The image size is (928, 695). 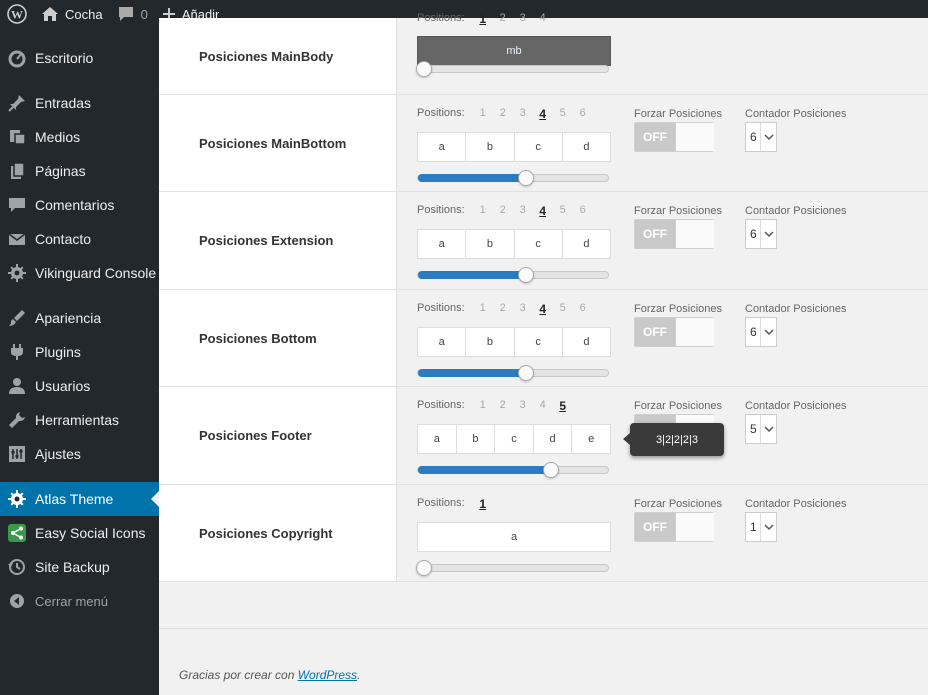 I want to click on sidebar-item-paginas: Páginas, so click(x=79, y=171).